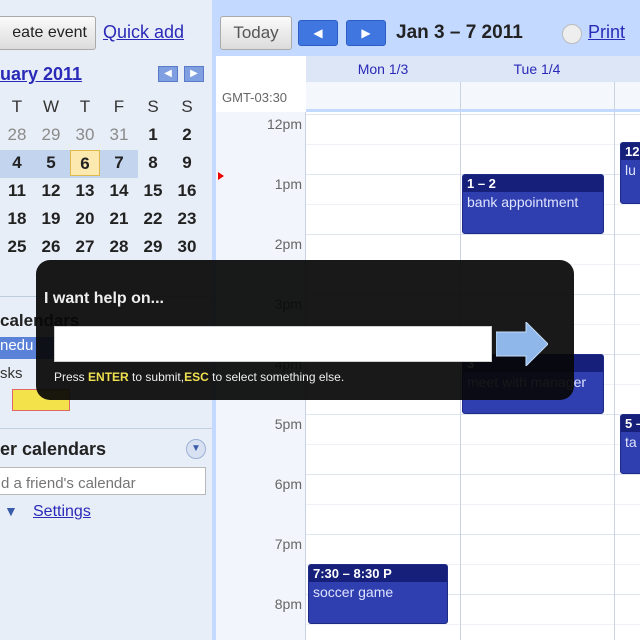  Describe the element at coordinates (103, 219) in the screenshot. I see `mini-week-row: 18 19 20 21 22 23` at that location.